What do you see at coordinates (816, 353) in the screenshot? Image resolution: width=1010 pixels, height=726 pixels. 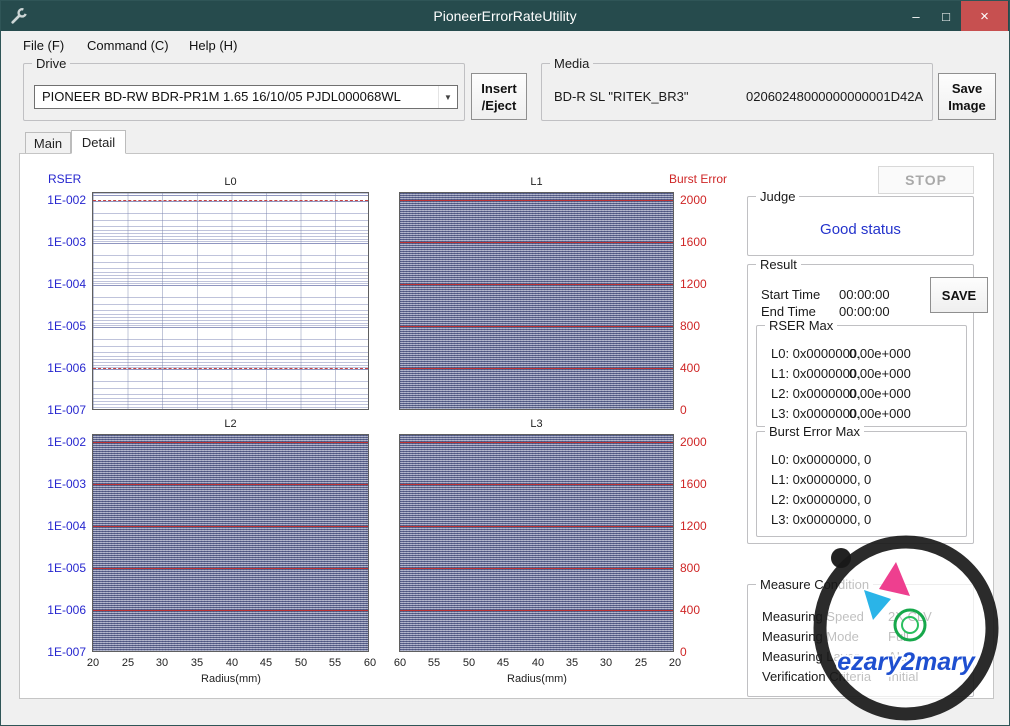 I see `rser-max-row-key: L0: 0x0000000,` at bounding box center [816, 353].